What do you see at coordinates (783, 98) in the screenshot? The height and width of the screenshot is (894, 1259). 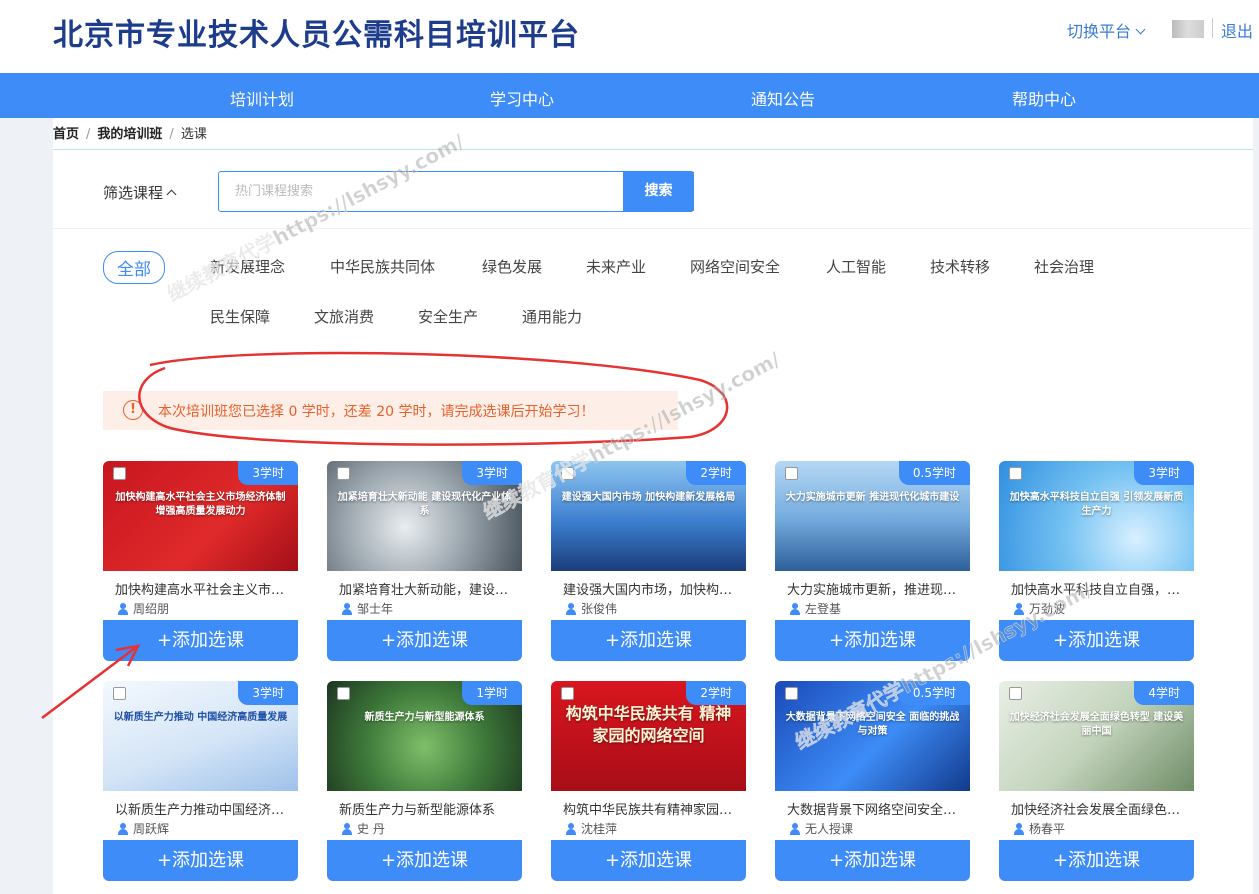 I see `nav-item-notices: 通知公告` at bounding box center [783, 98].